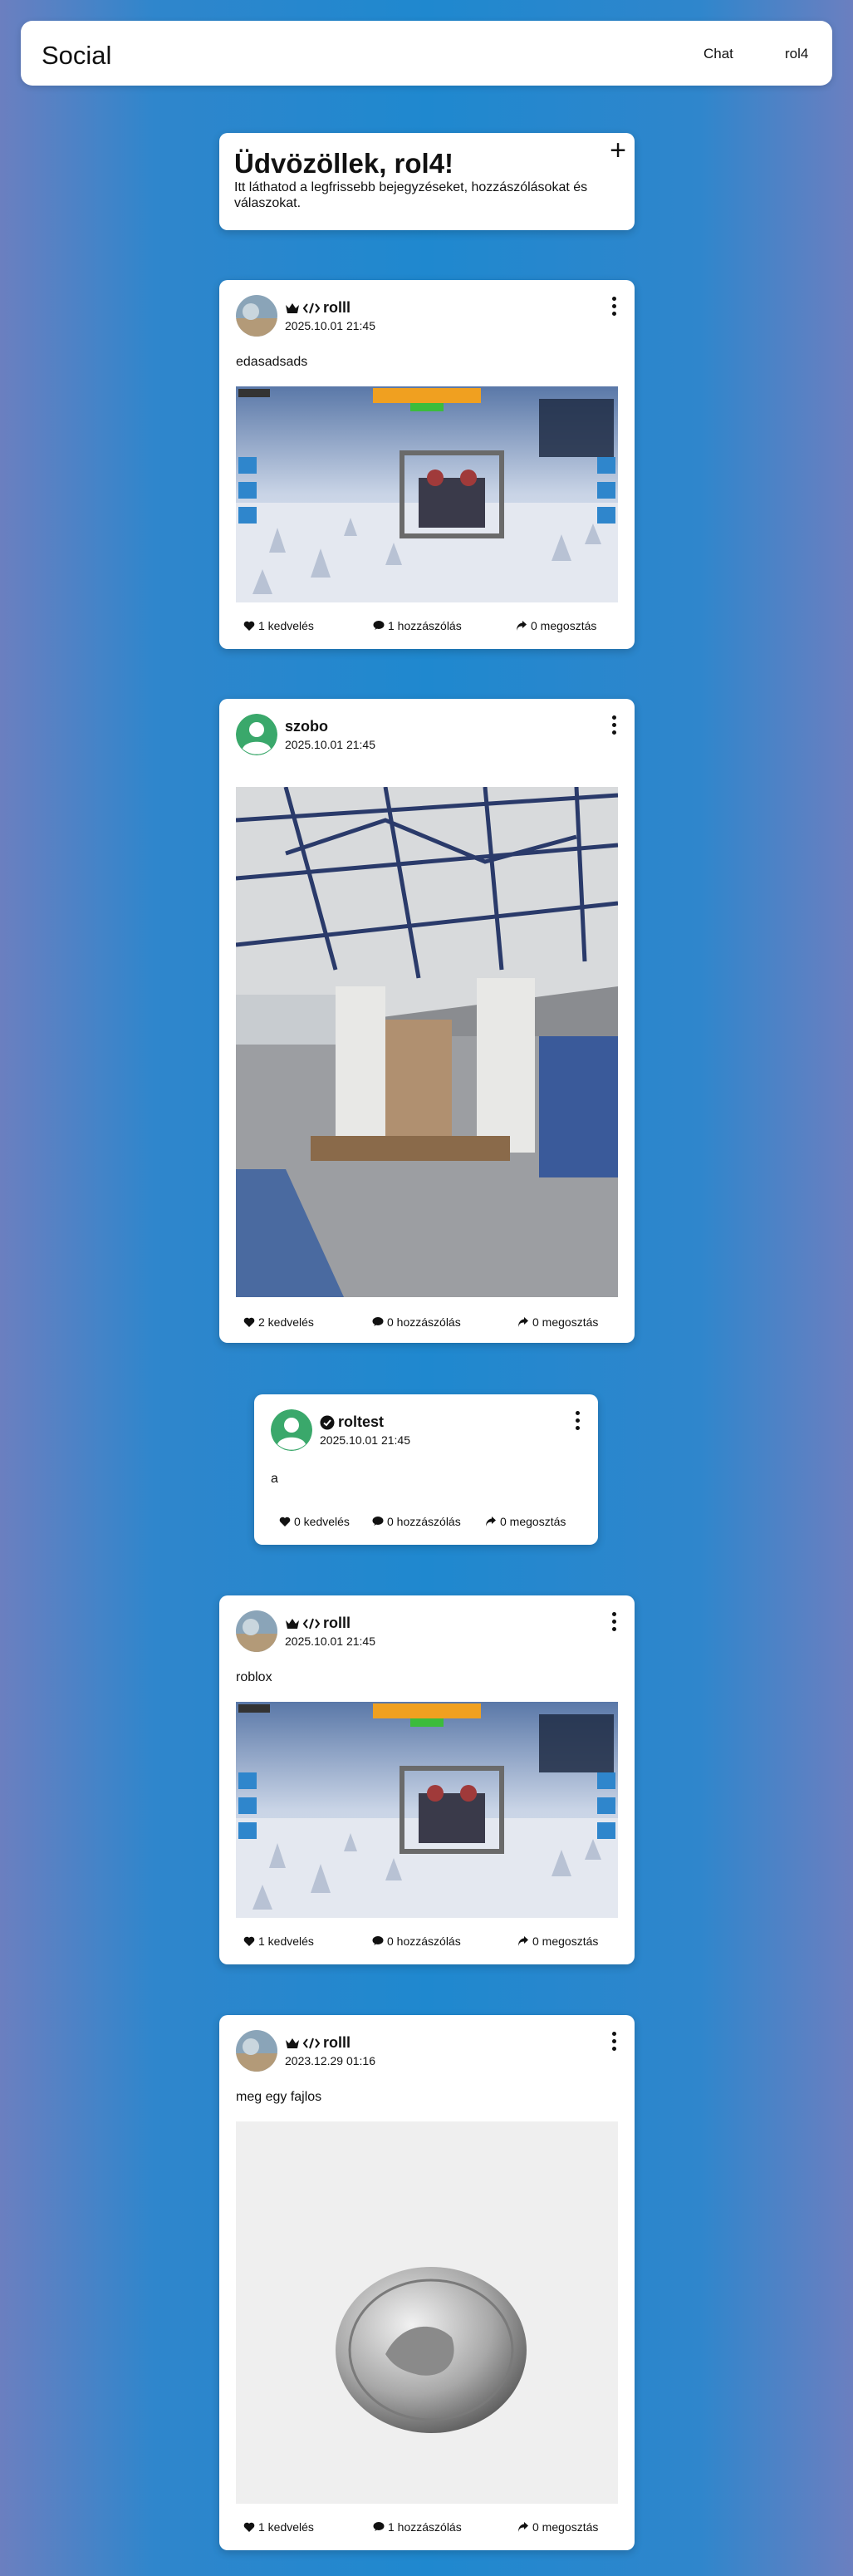  Describe the element at coordinates (327, 1423) in the screenshot. I see `verified-icon` at that location.